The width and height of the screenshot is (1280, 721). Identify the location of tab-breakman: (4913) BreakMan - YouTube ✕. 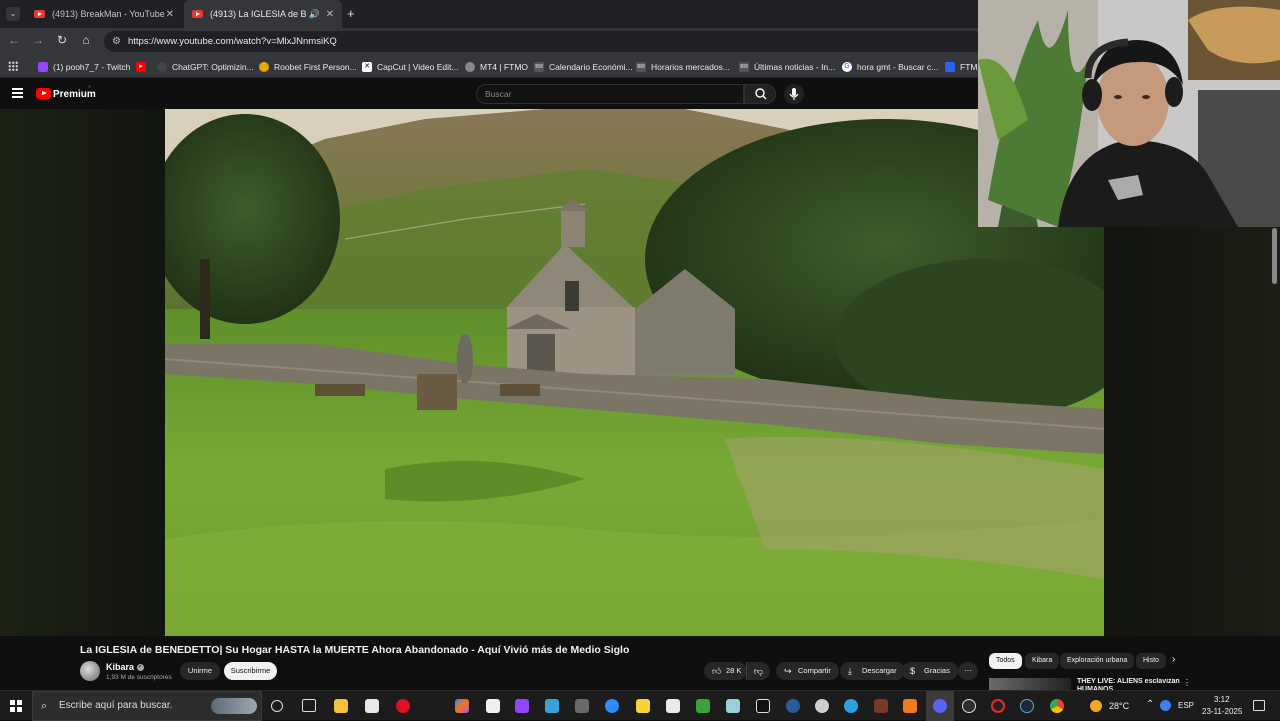
(104, 14).